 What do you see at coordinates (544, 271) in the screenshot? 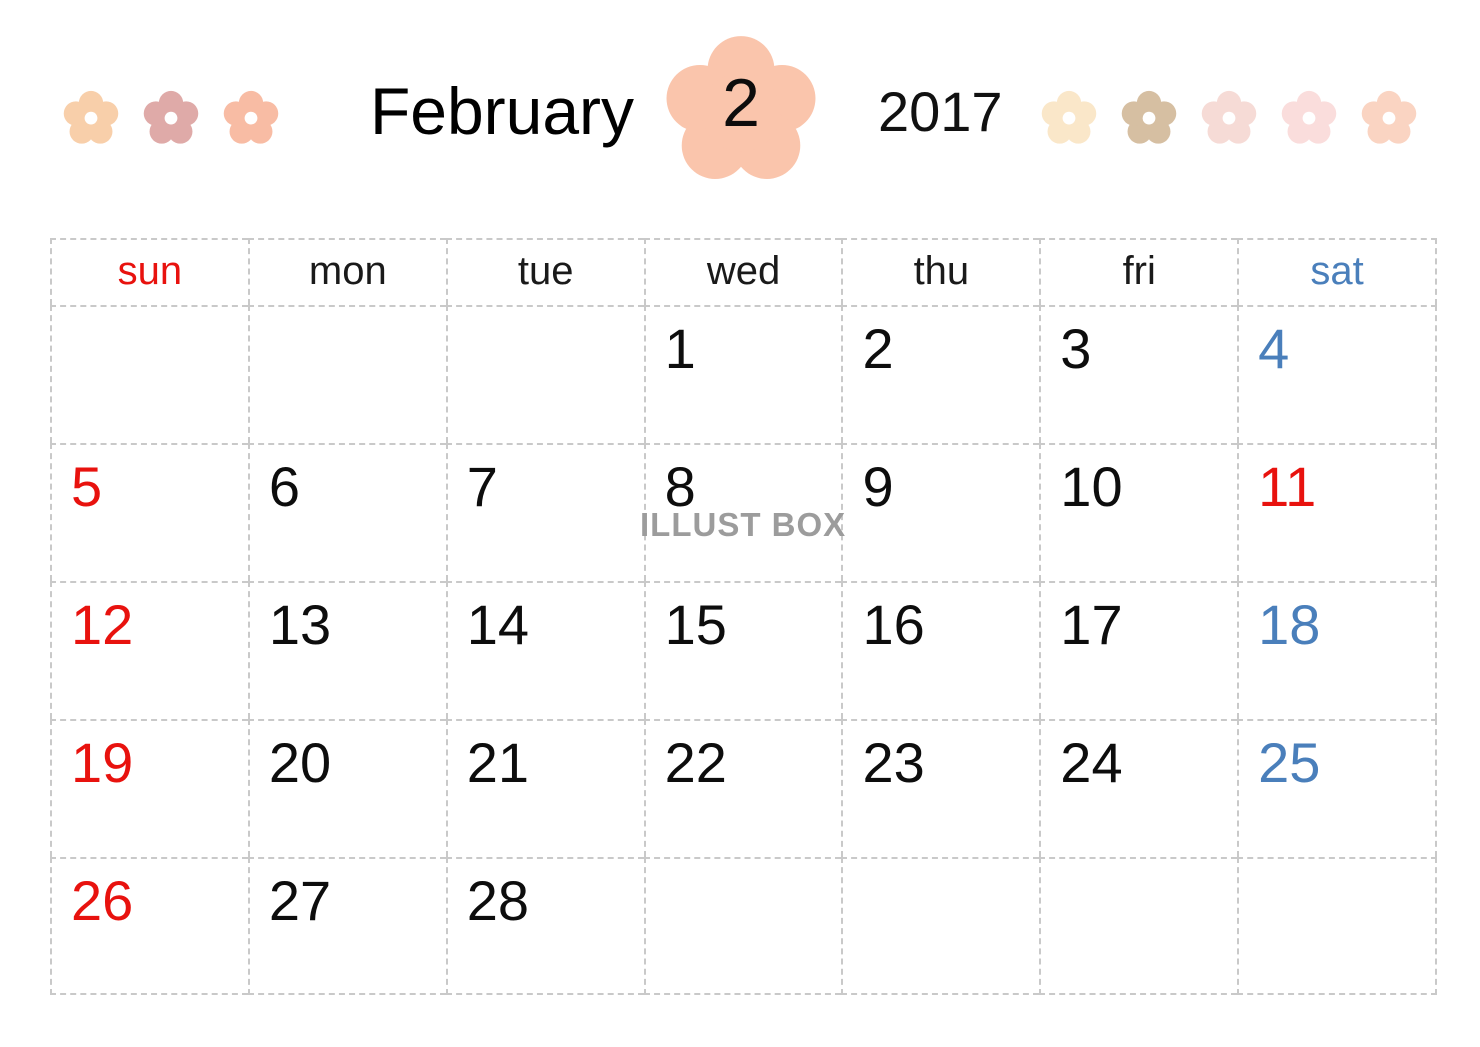
I see `weekday-header-tue: tue` at bounding box center [544, 271].